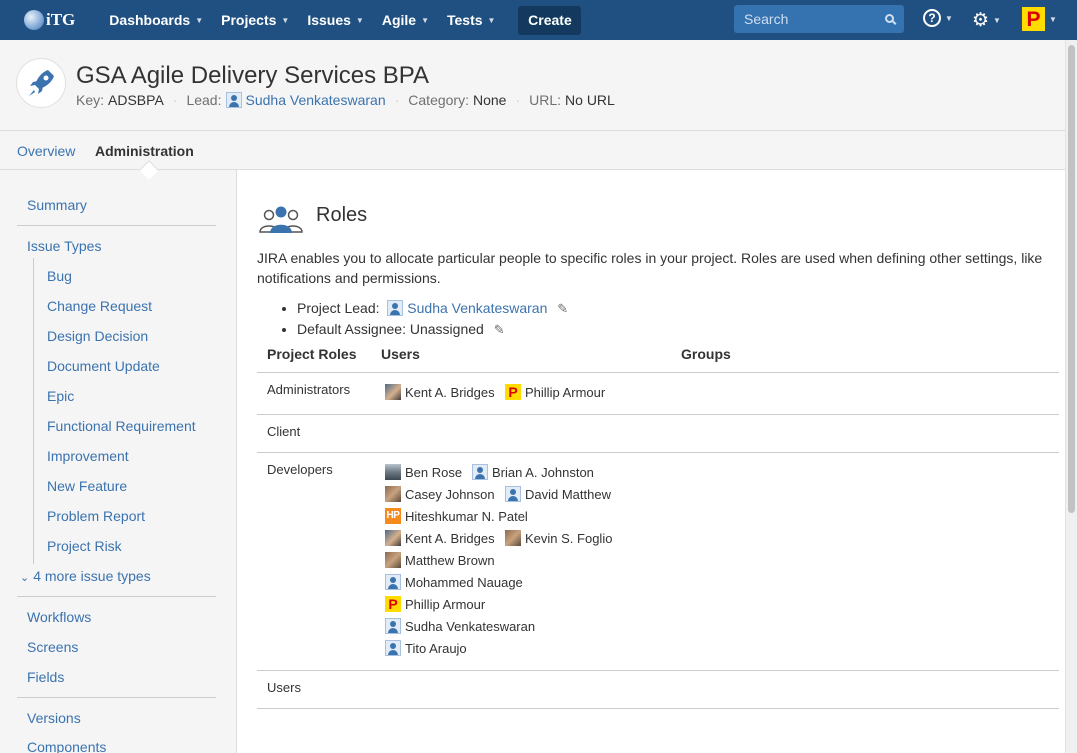  I want to click on avatar: HP, so click(393, 516).